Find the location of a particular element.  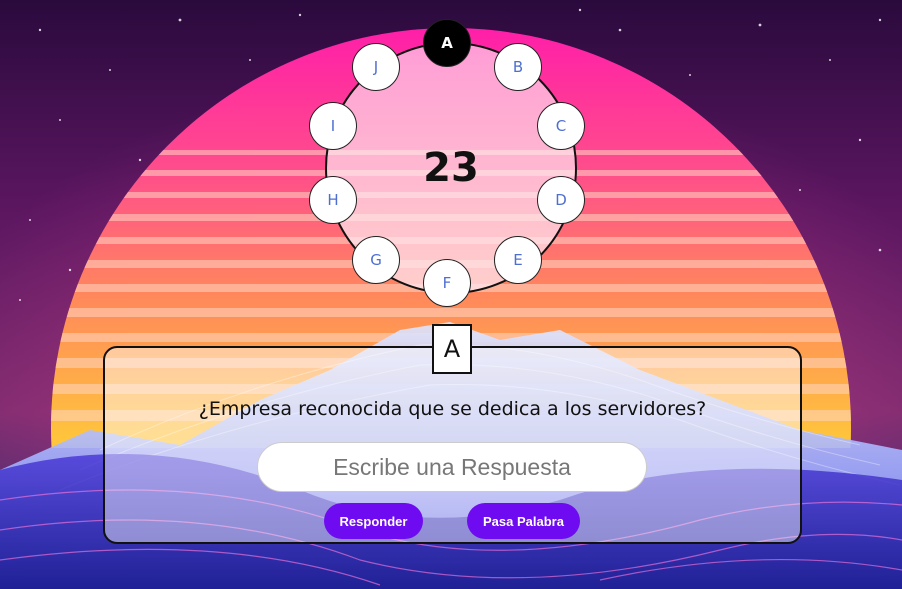

current-letter-badge: A is located at coordinates (452, 349).